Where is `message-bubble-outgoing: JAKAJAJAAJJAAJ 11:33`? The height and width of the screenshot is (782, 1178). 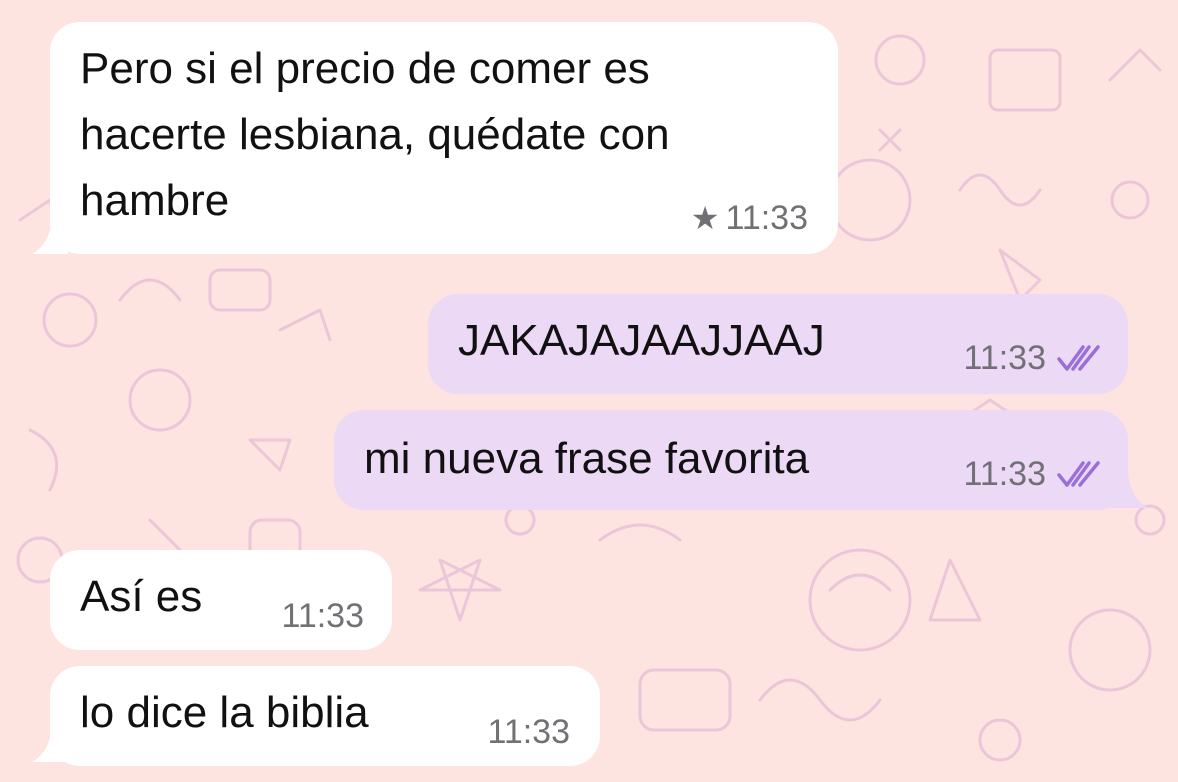 message-bubble-outgoing: JAKAJAJAAJJAAJ 11:33 is located at coordinates (778, 344).